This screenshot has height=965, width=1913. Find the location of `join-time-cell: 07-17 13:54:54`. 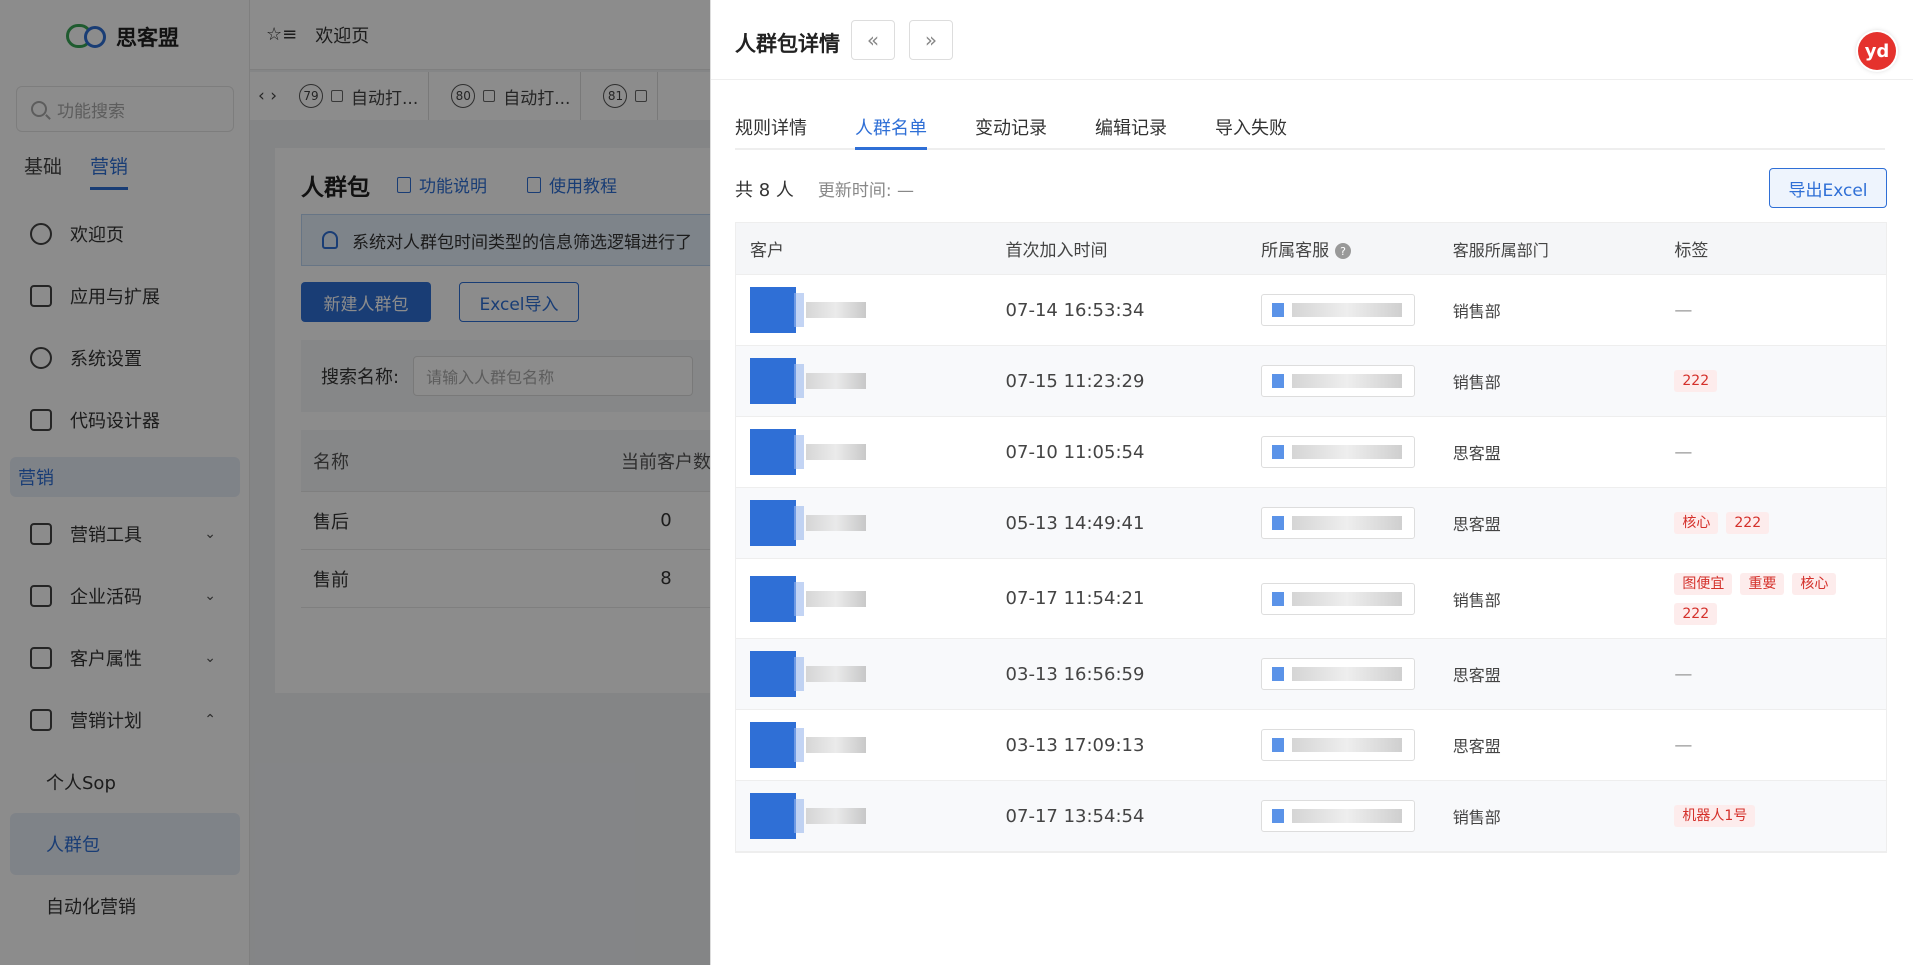

join-time-cell: 07-17 13:54:54 is located at coordinates (1075, 816).